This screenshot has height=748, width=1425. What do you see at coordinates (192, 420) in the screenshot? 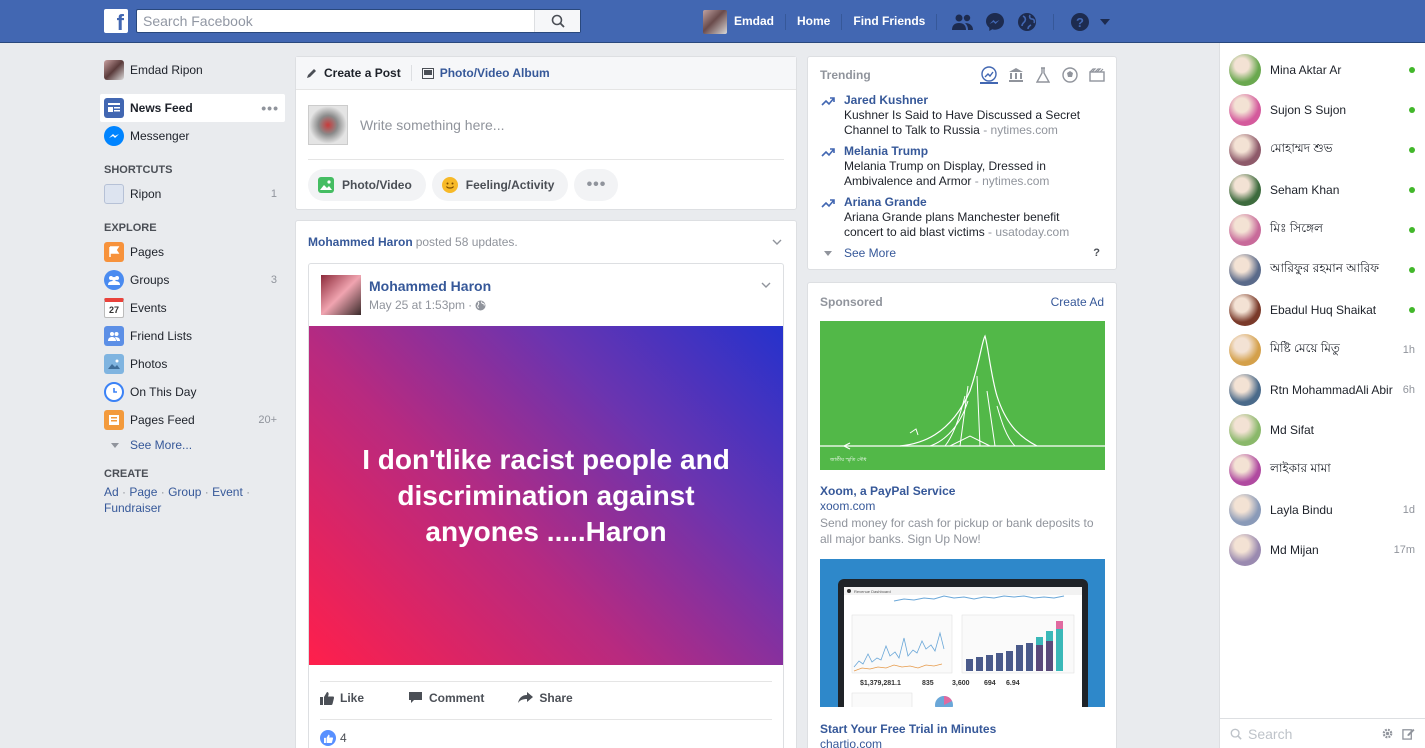
I see `sidebar-item-pages-feed: Pages Feed 20+` at bounding box center [192, 420].